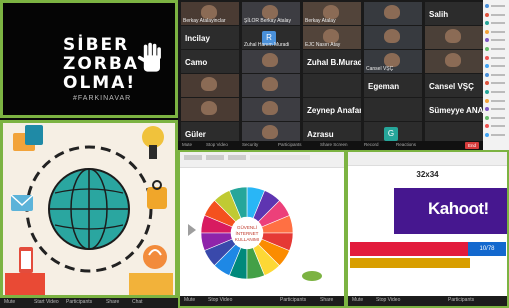 Image resolution: width=509 pixels, height=308 pixels. I want to click on participant-tile: EJC Nasırı Atay, so click(332, 37).